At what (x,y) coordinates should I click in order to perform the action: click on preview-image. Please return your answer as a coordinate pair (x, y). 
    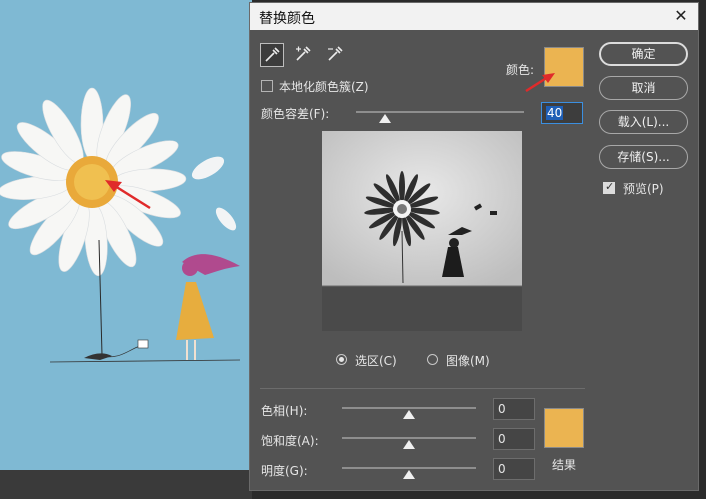
    Looking at the image, I should click on (422, 231).